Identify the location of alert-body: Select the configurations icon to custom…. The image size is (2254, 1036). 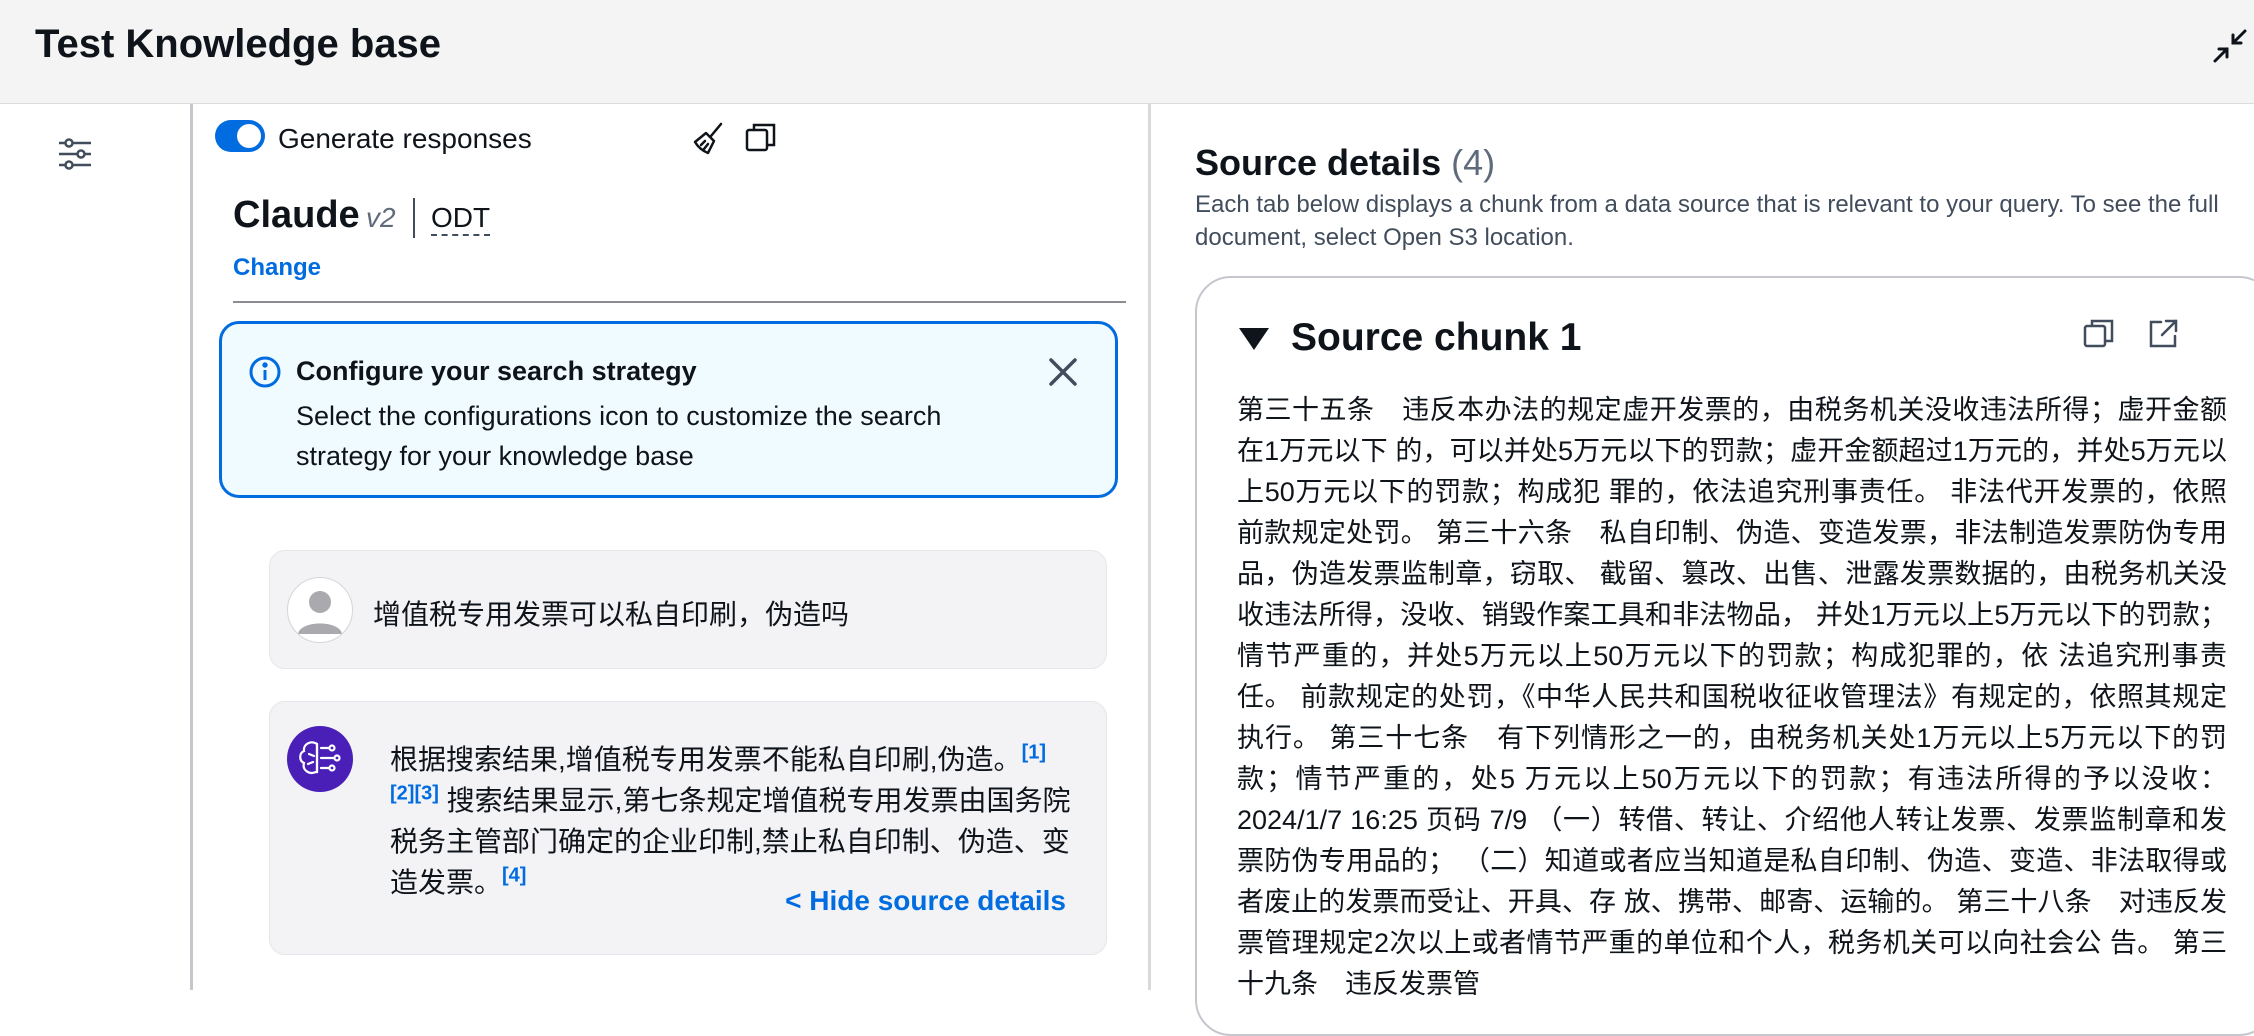
(619, 436).